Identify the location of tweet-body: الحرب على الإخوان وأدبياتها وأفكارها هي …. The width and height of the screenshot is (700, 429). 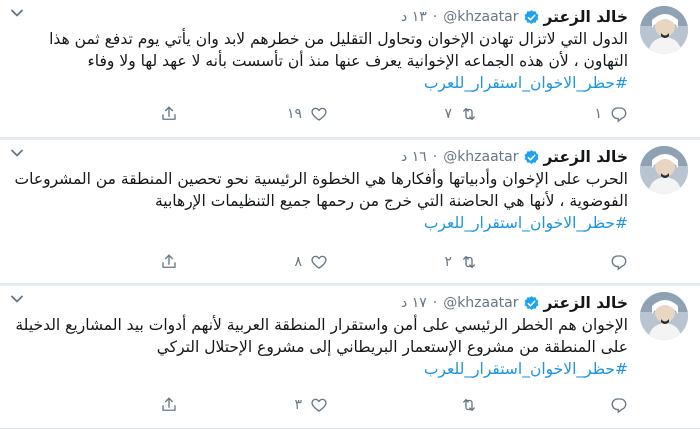
(321, 190).